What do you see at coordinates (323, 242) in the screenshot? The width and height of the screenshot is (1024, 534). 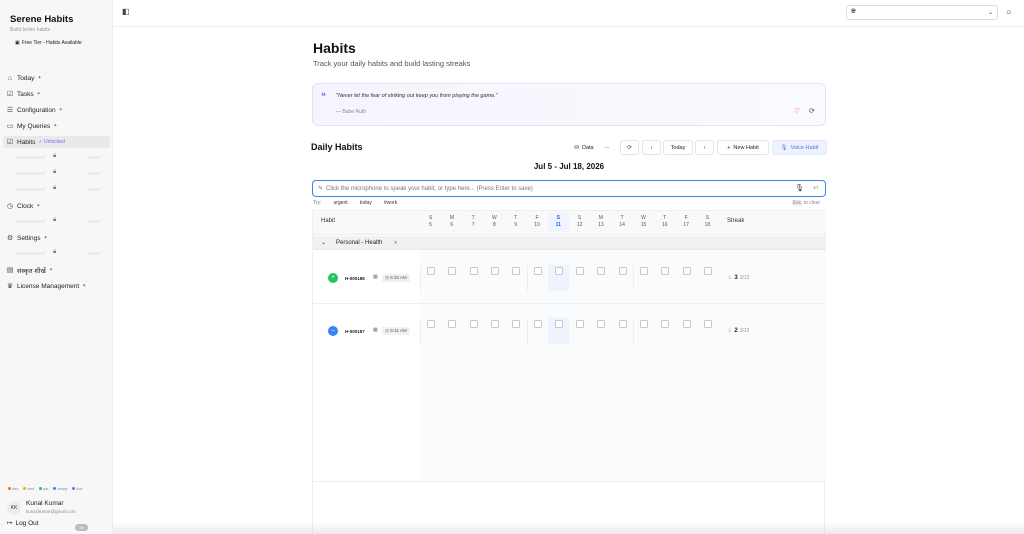 I see `chevron-down-icon: ⌄` at bounding box center [323, 242].